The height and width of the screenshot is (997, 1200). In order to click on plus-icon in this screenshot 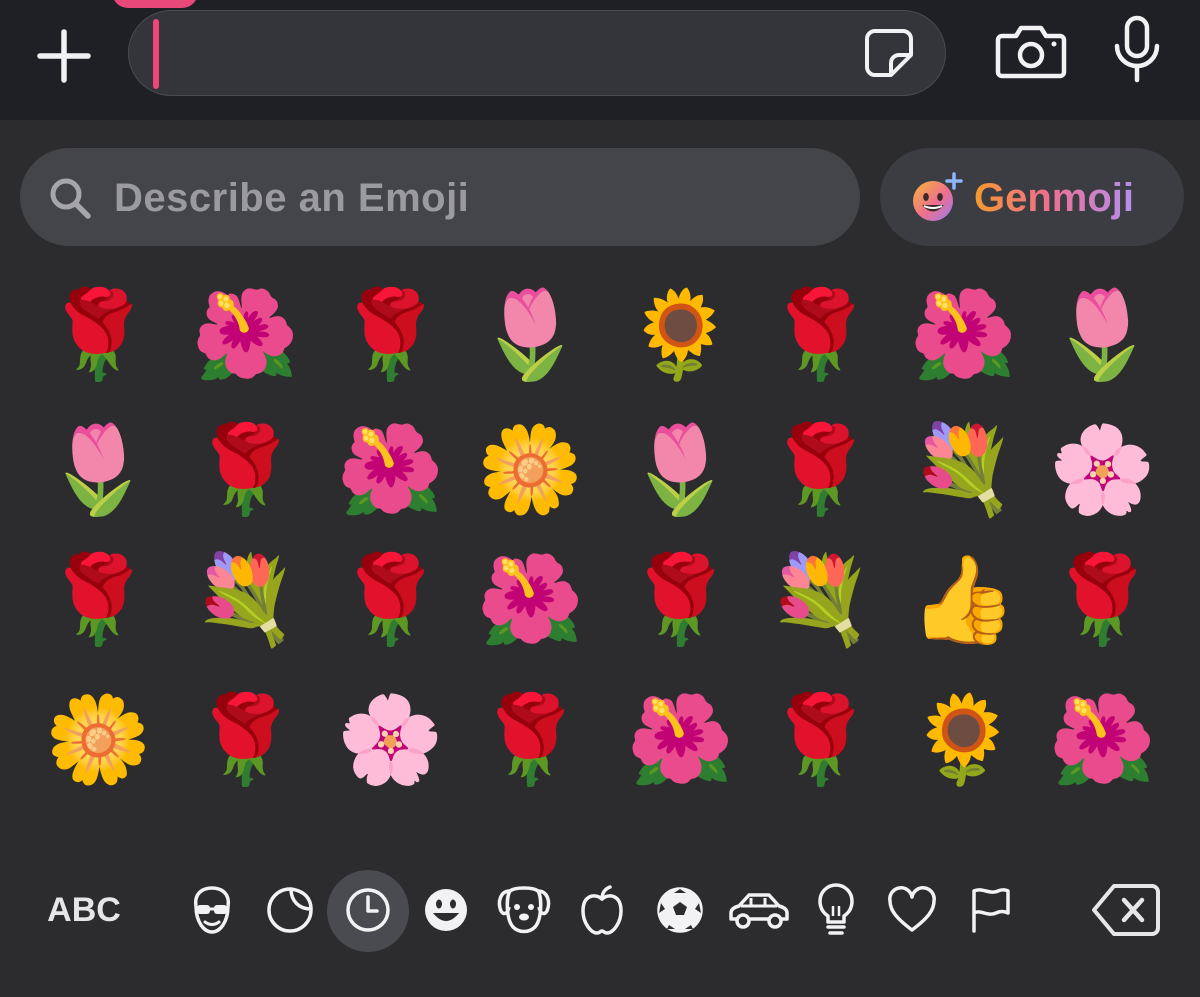, I will do `click(64, 56)`.